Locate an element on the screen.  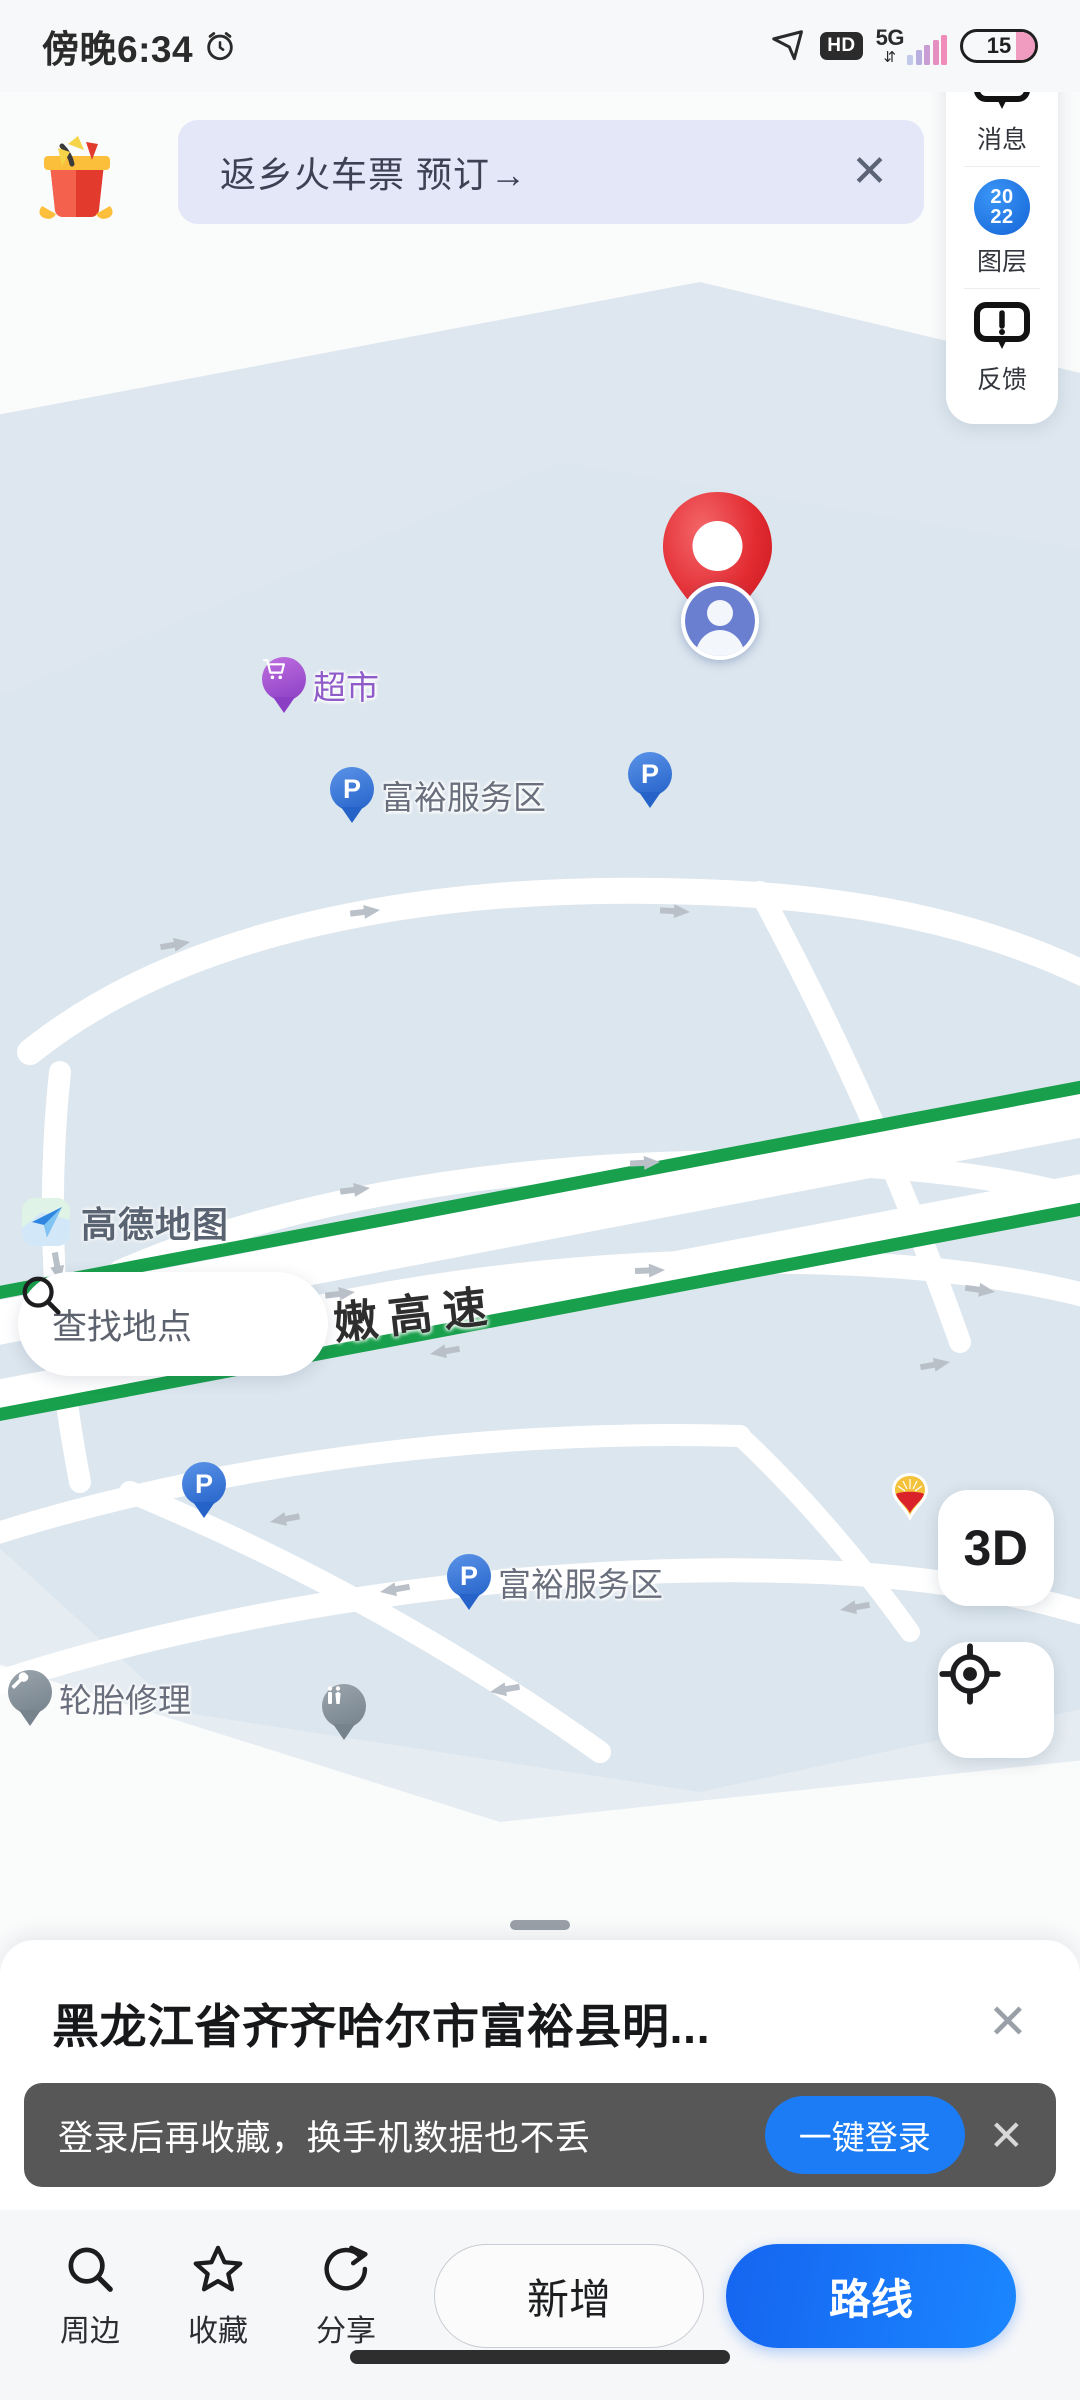
tire-repair-pin is located at coordinates (30, 1698).